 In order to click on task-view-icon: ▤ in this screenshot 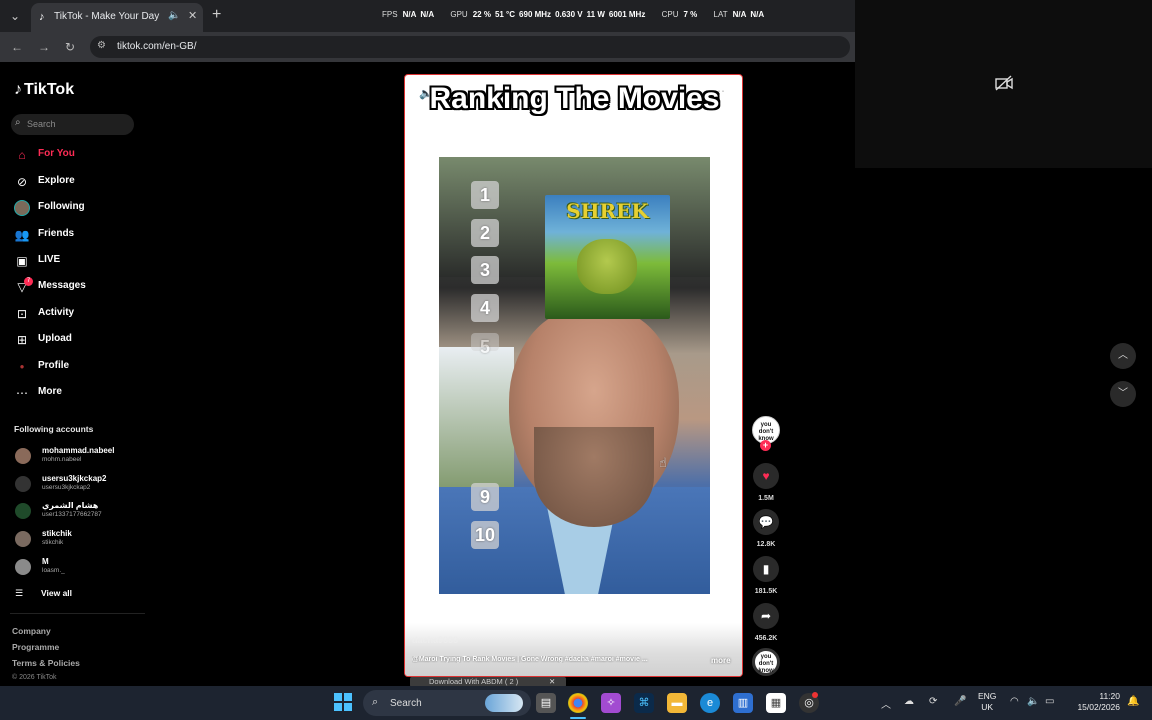, I will do `click(546, 703)`.